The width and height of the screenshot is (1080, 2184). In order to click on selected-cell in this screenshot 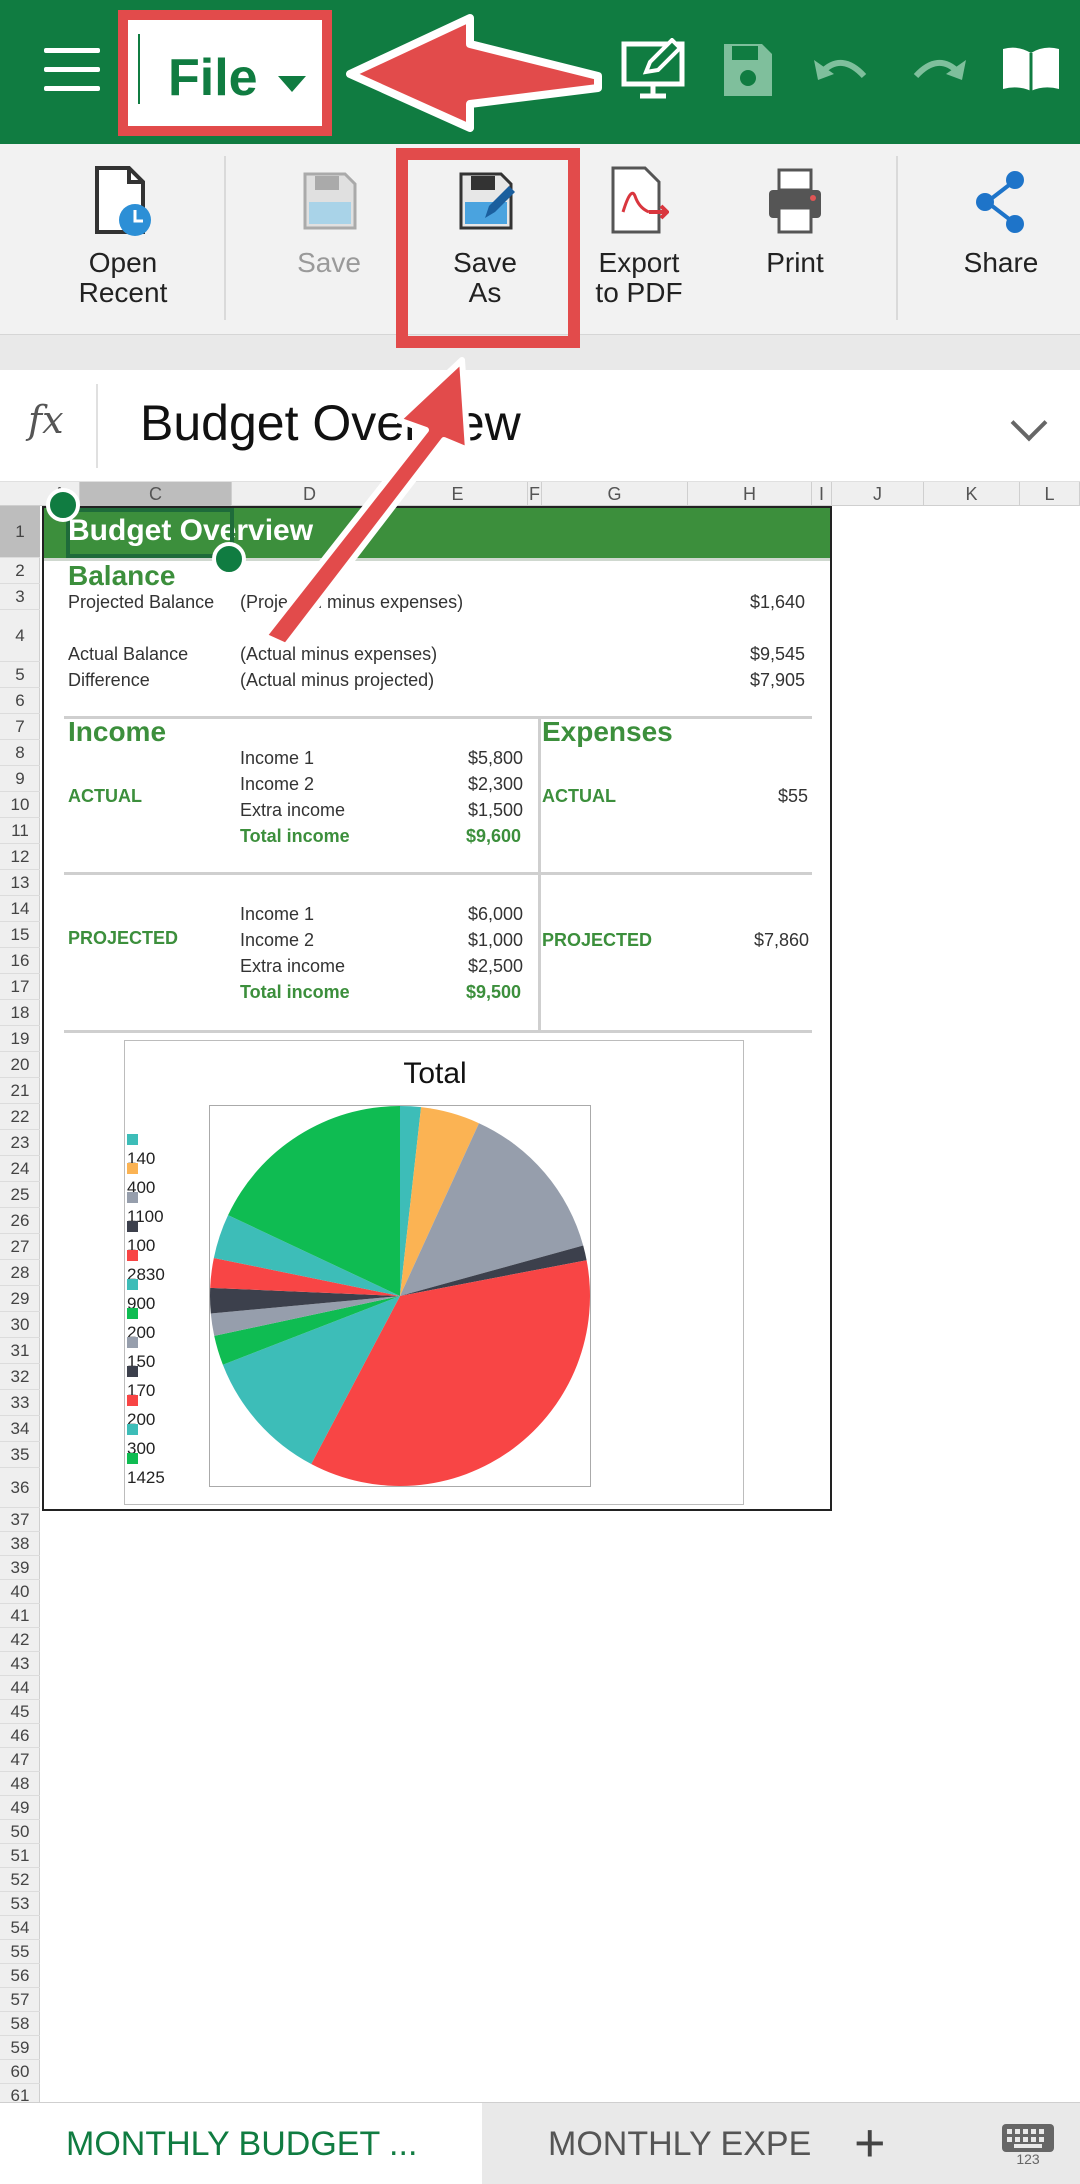, I will do `click(150, 533)`.